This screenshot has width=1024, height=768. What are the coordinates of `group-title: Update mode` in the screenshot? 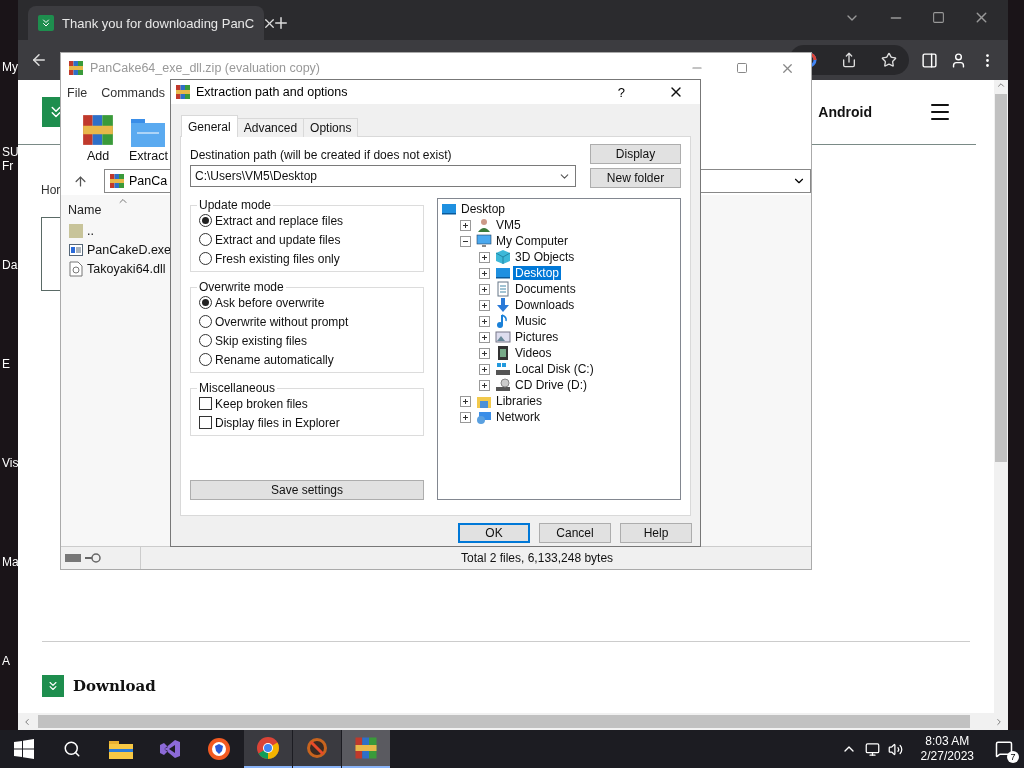 It's located at (235, 205).